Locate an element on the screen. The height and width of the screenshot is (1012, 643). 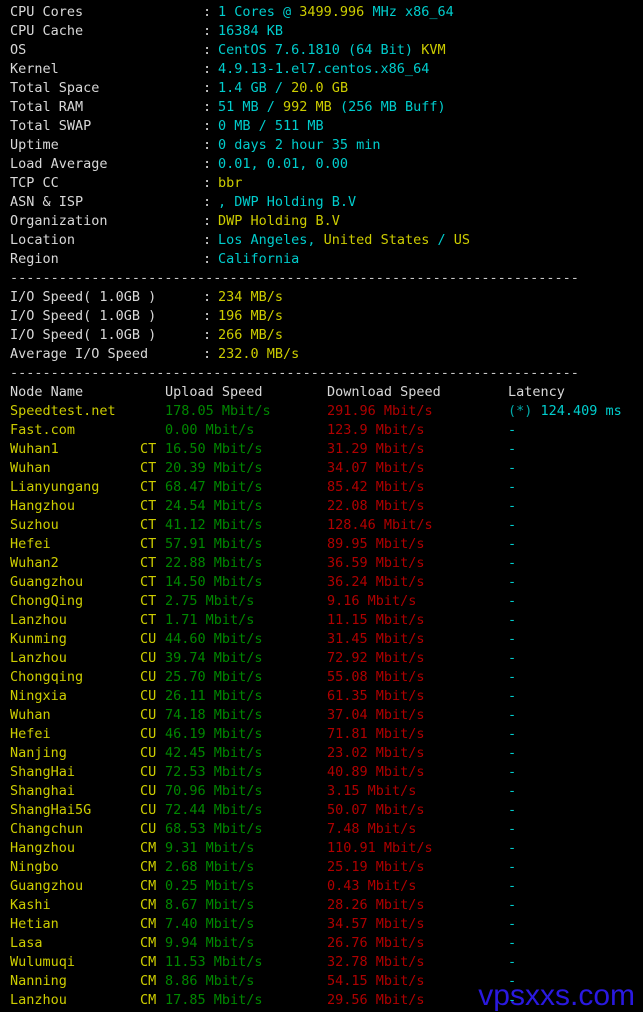
node-name: Wuhan2 is located at coordinates (34, 563).